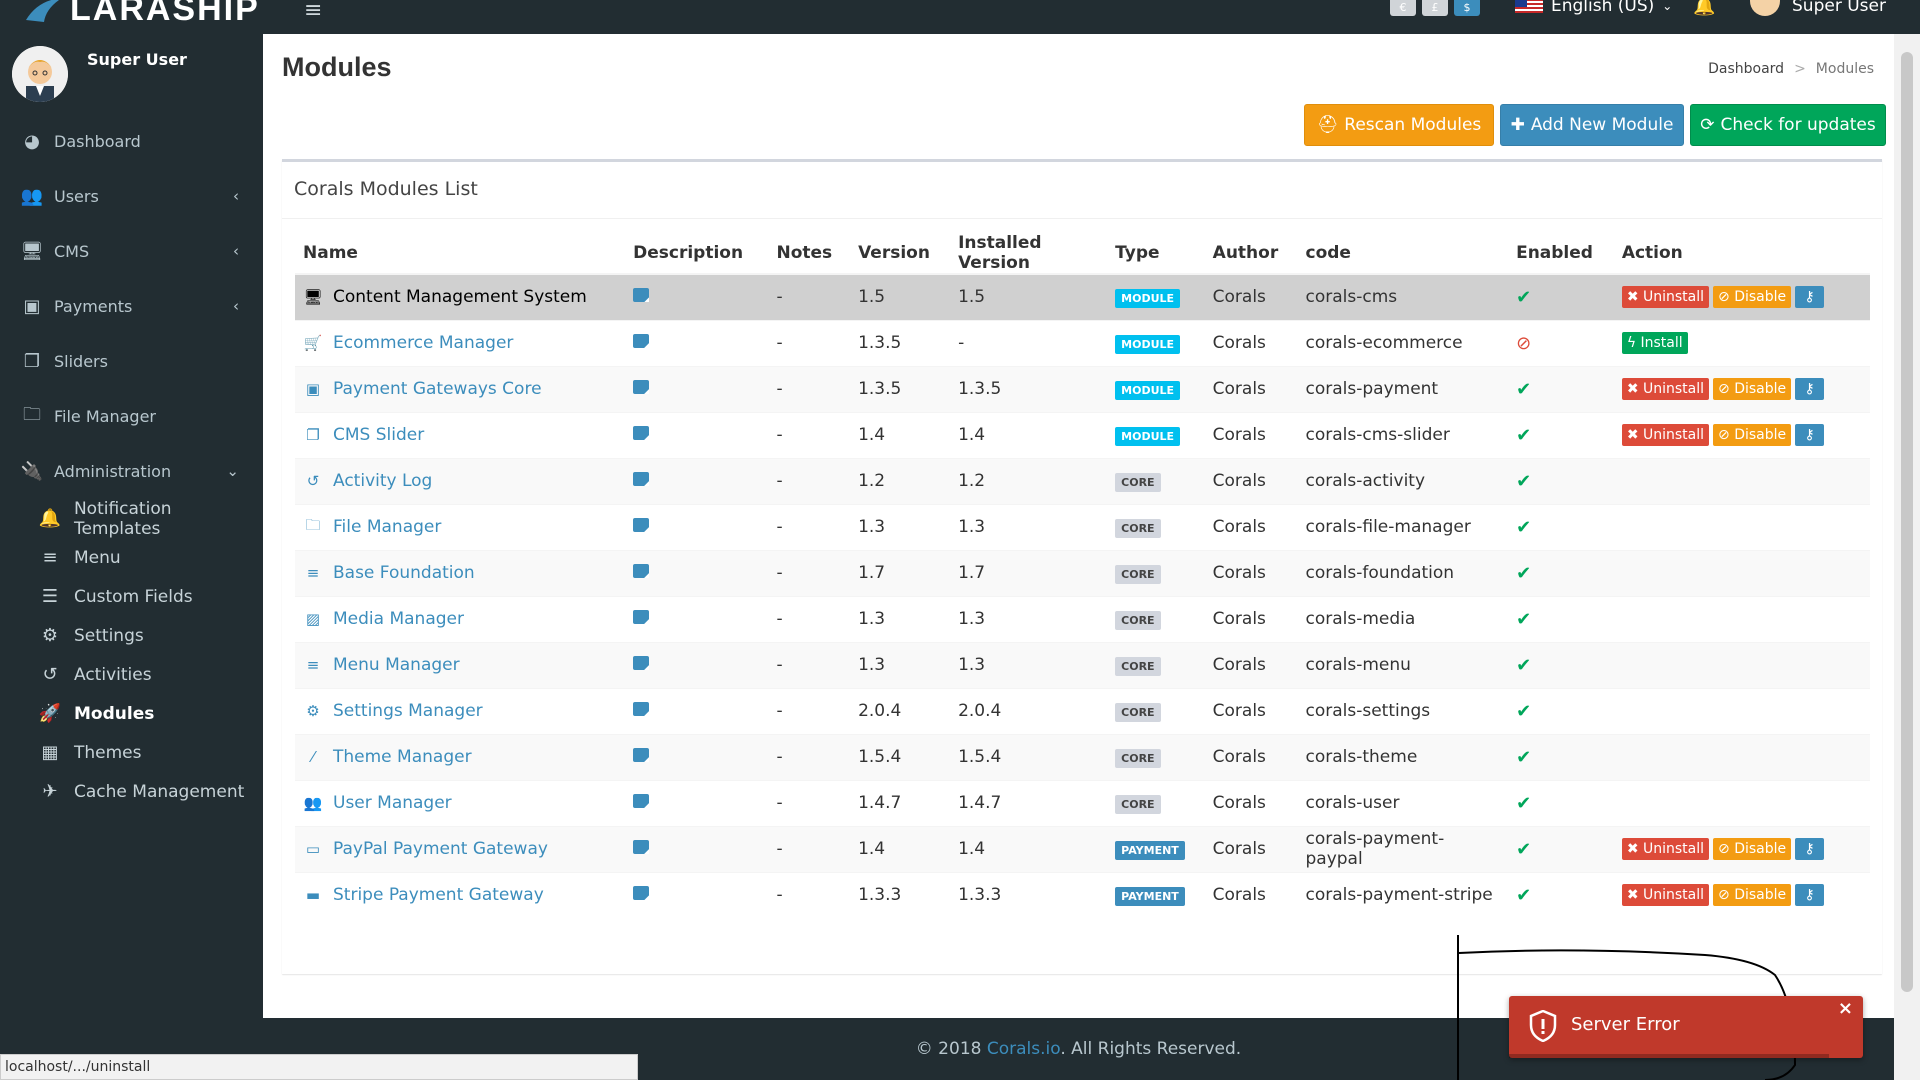 This screenshot has height=1080, width=1920. Describe the element at coordinates (1467, 8) in the screenshot. I see `currency-dollar-button: $` at that location.